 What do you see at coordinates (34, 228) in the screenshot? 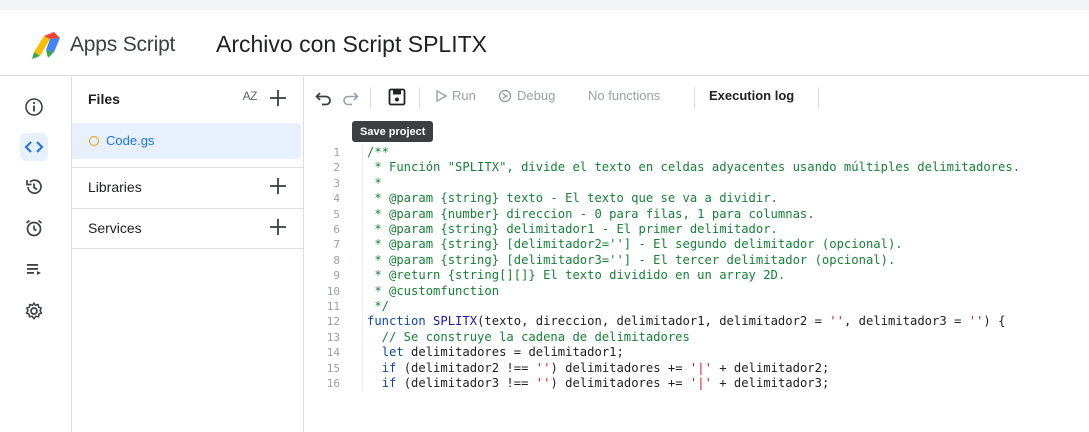
I see `rail-triggers-button` at bounding box center [34, 228].